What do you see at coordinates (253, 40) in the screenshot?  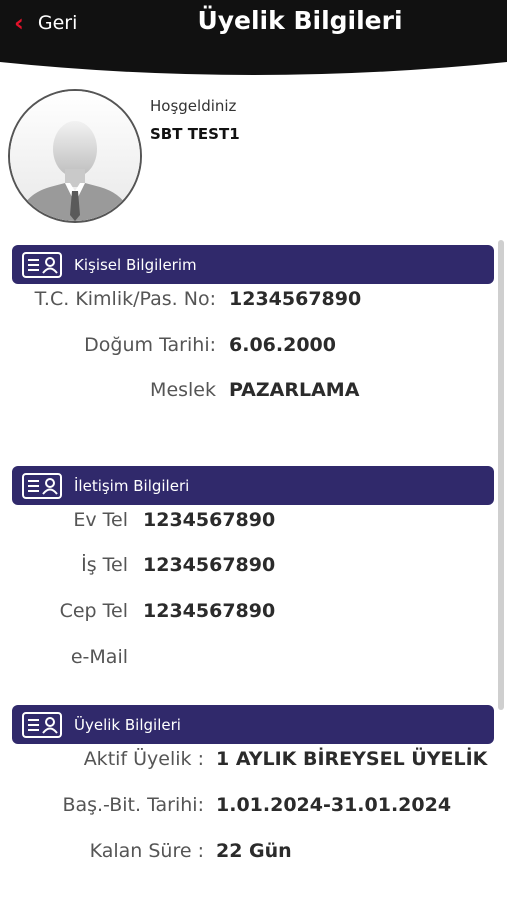 I see `top-bar: ‹ Geri Üyelik Bilgileri` at bounding box center [253, 40].